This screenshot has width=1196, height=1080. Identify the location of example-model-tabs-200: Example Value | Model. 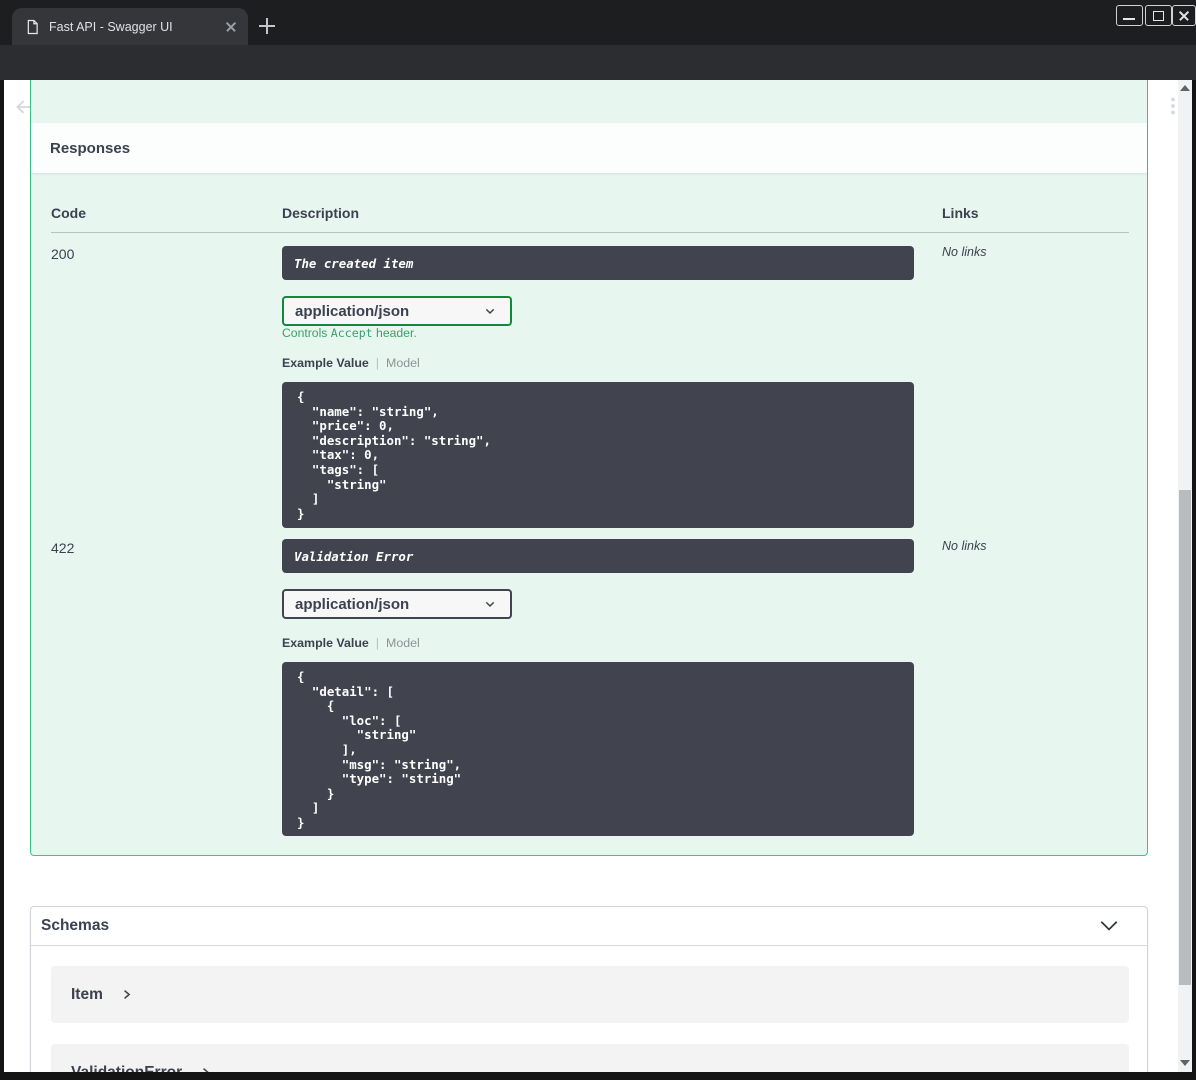
(351, 363).